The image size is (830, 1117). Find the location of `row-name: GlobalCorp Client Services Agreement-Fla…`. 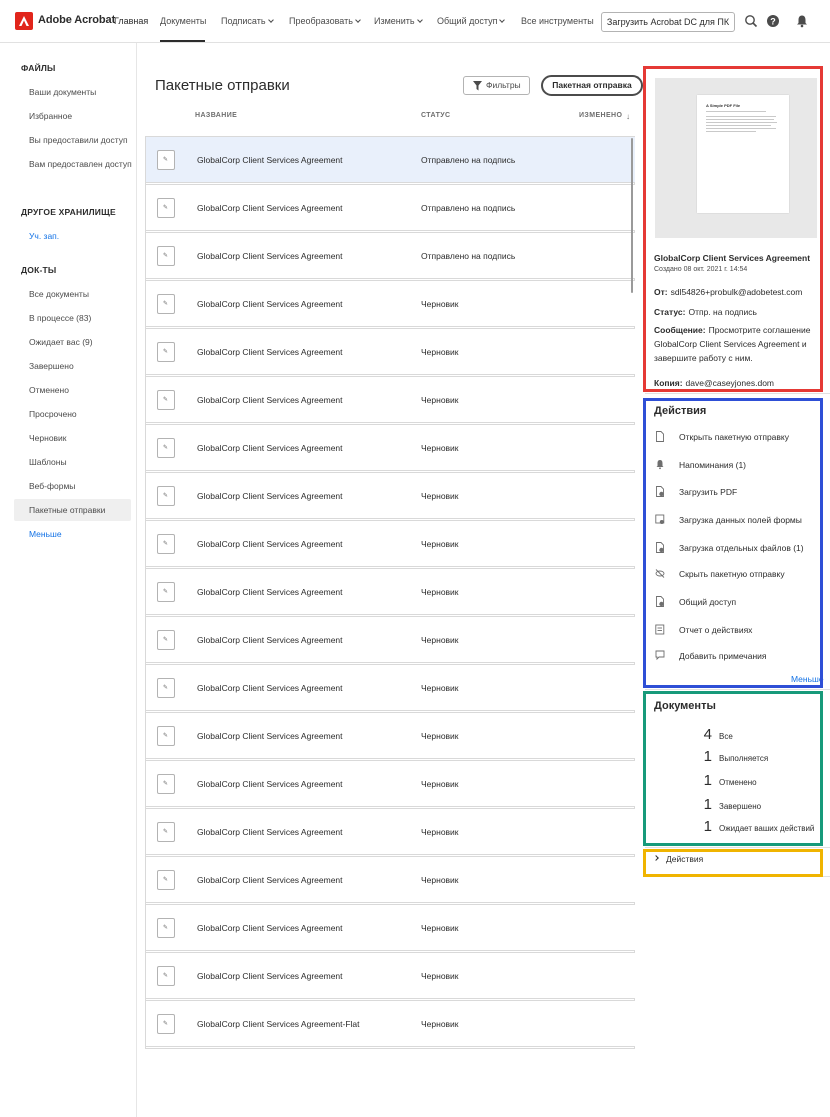

row-name: GlobalCorp Client Services Agreement-Fla… is located at coordinates (278, 1024).